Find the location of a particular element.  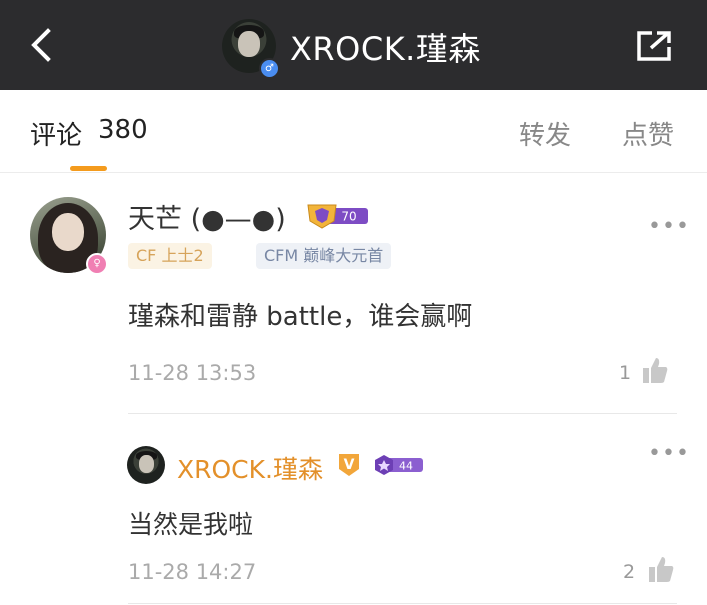

svg-text: V is located at coordinates (349, 465).